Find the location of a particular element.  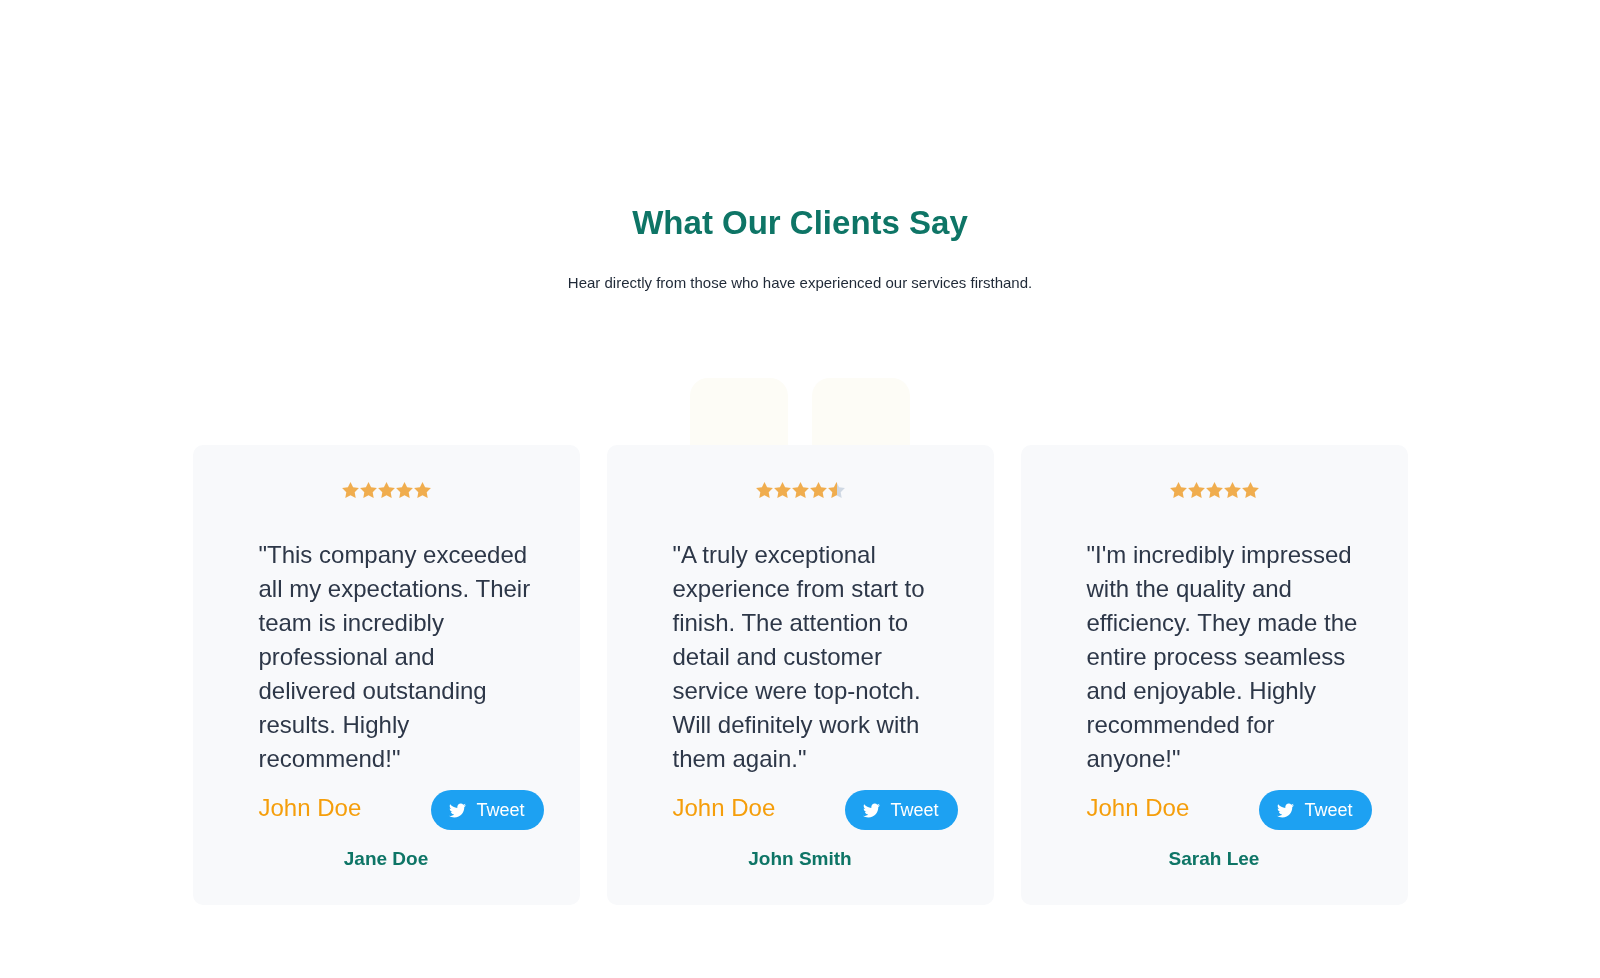

client-name: Sarah Lee is located at coordinates (1214, 859).